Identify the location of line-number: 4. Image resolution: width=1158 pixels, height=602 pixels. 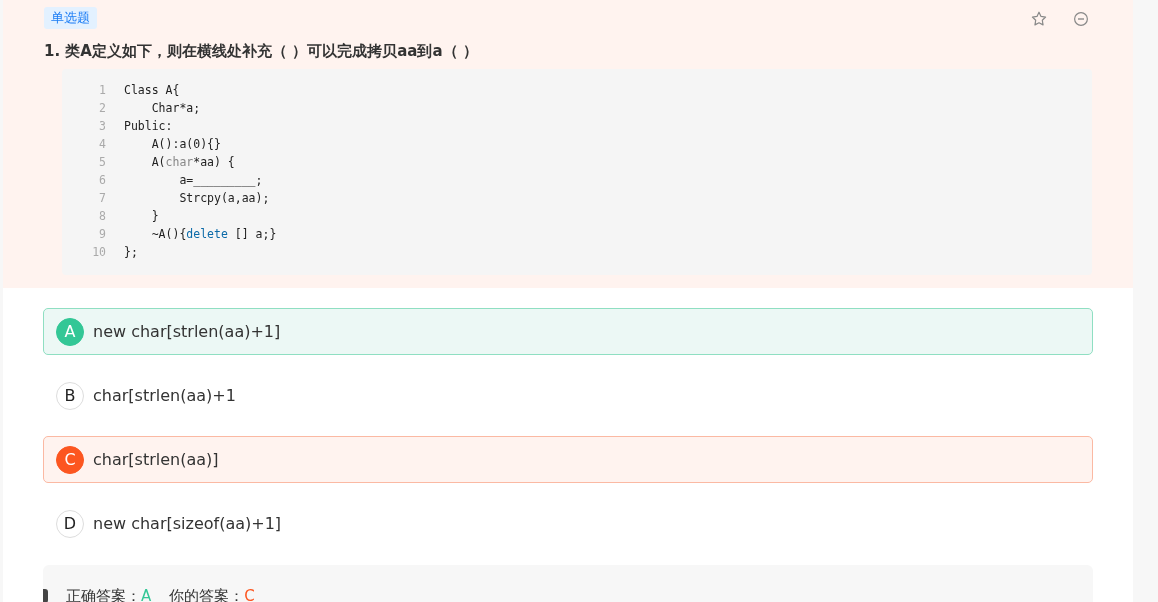
(102, 144).